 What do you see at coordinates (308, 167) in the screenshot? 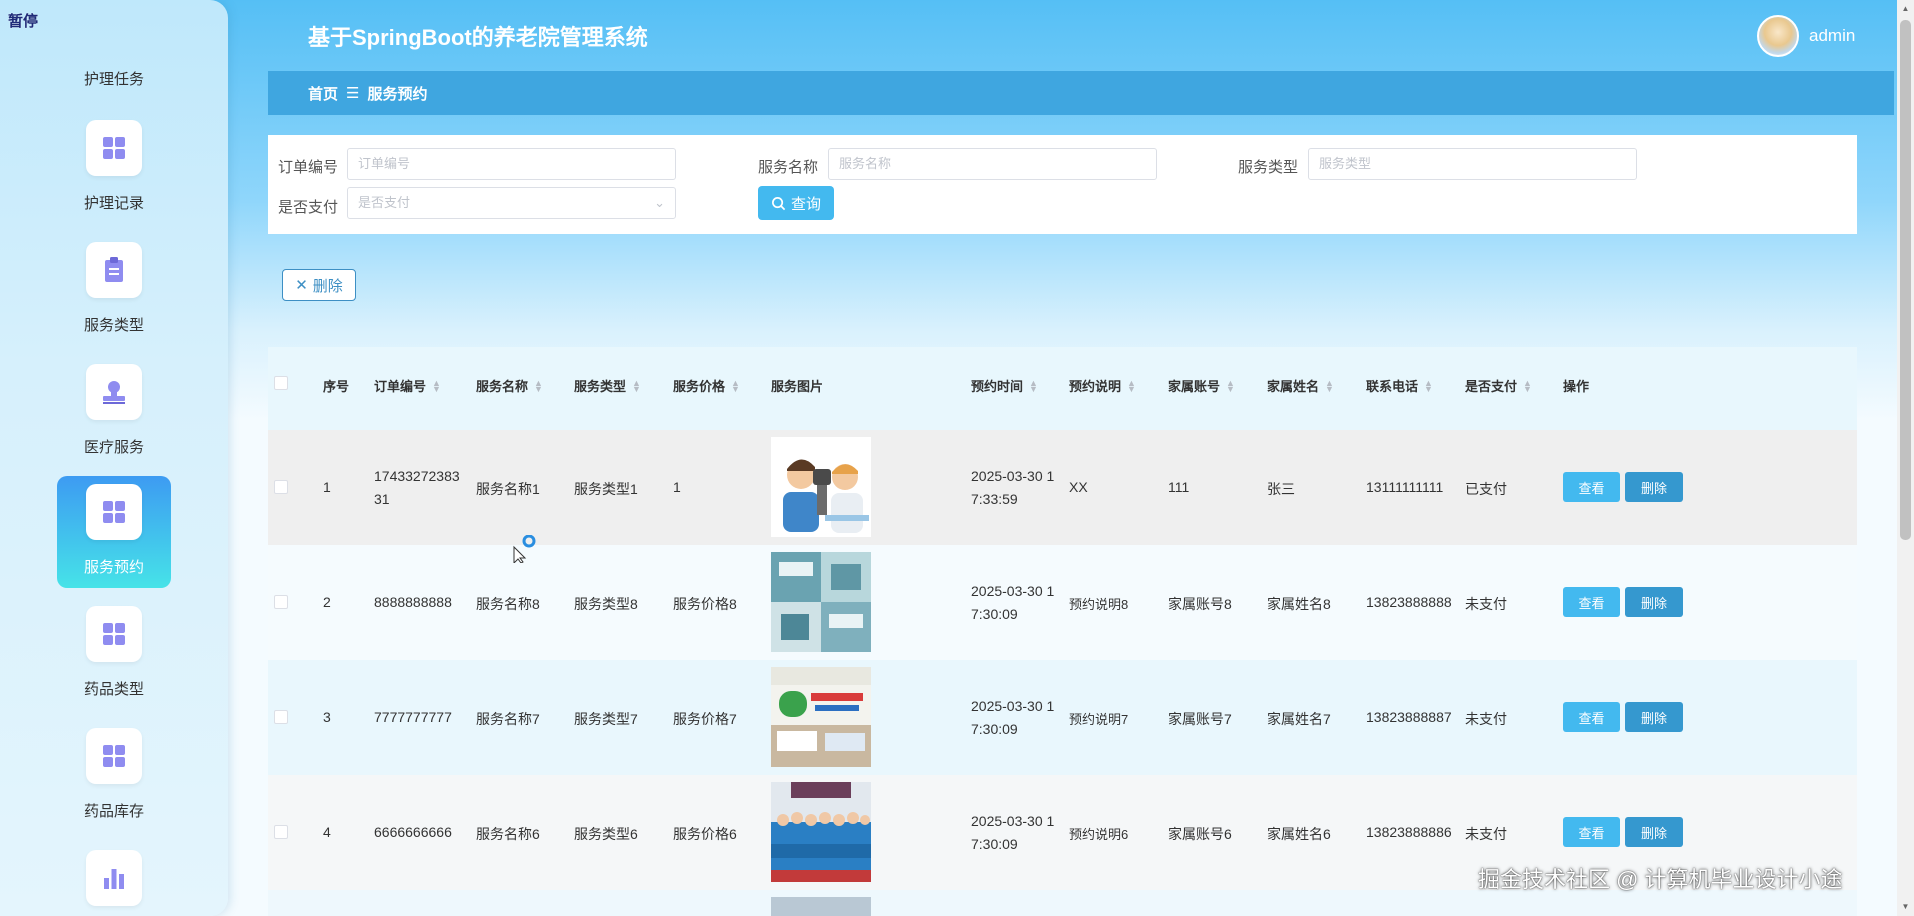
I see `order-no-label: 订单编号` at bounding box center [308, 167].